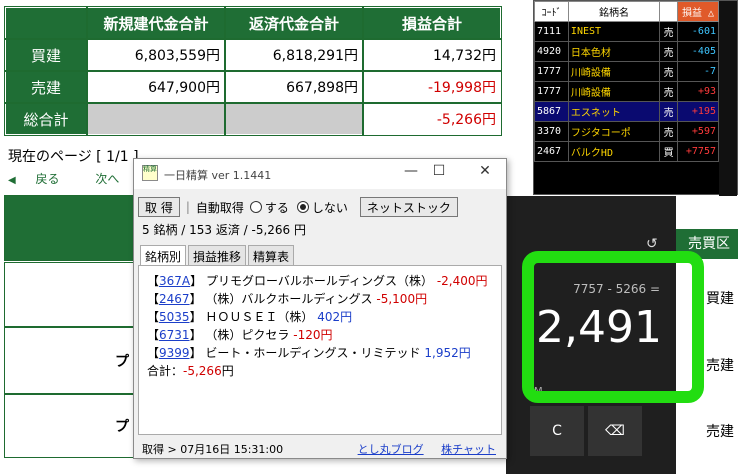 Image resolution: width=738 pixels, height=474 pixels. Describe the element at coordinates (47, 179) in the screenshot. I see `back-label: 戻る` at that location.